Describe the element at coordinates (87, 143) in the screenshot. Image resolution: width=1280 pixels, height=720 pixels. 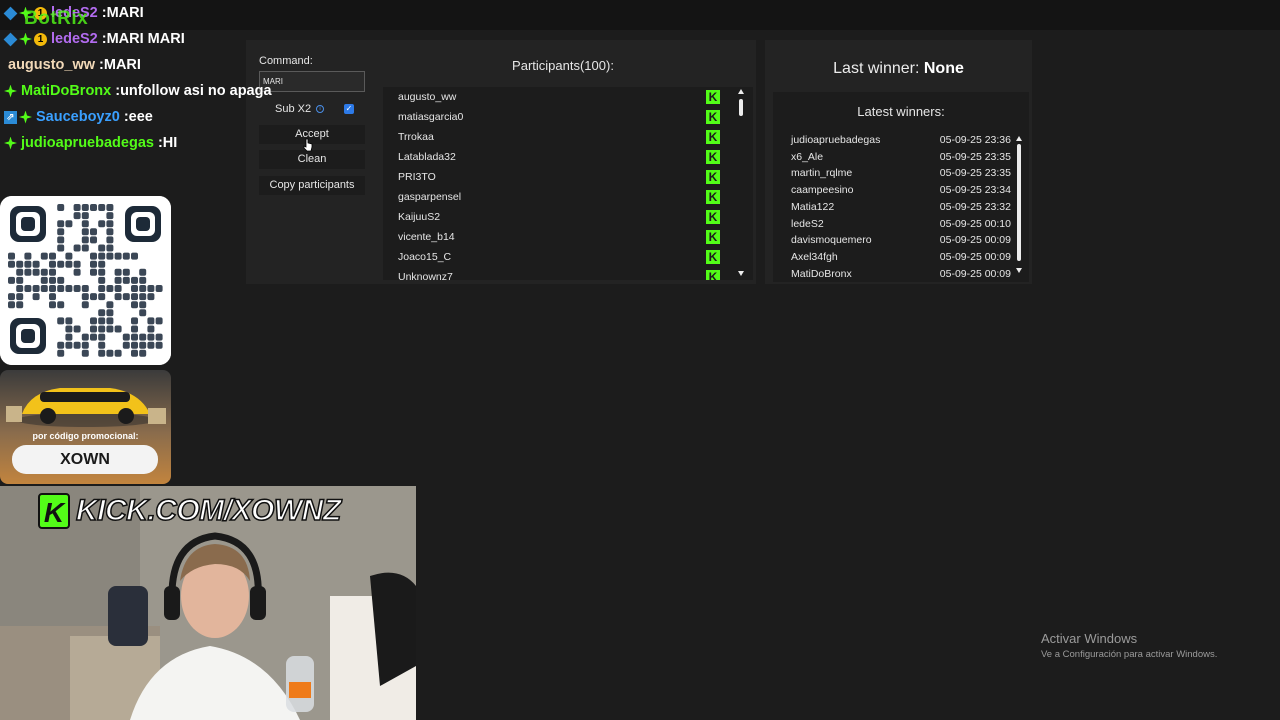
I see `chat-username: judioapruebadegas` at that location.